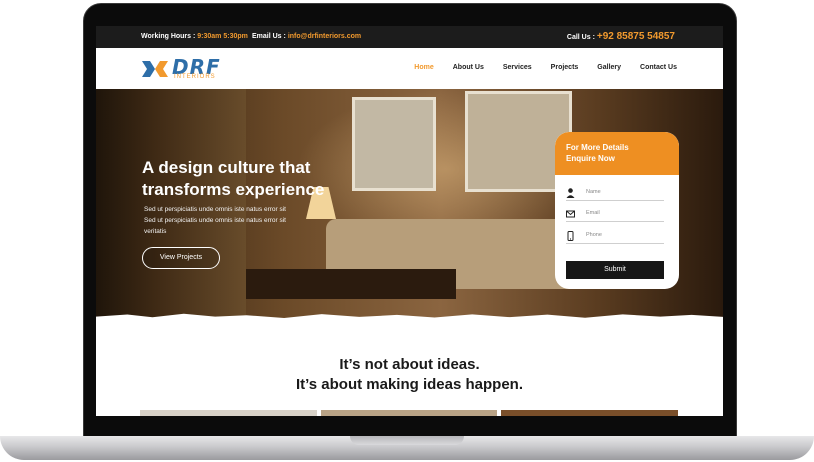  Describe the element at coordinates (407, 440) in the screenshot. I see `laptop-notch` at that location.